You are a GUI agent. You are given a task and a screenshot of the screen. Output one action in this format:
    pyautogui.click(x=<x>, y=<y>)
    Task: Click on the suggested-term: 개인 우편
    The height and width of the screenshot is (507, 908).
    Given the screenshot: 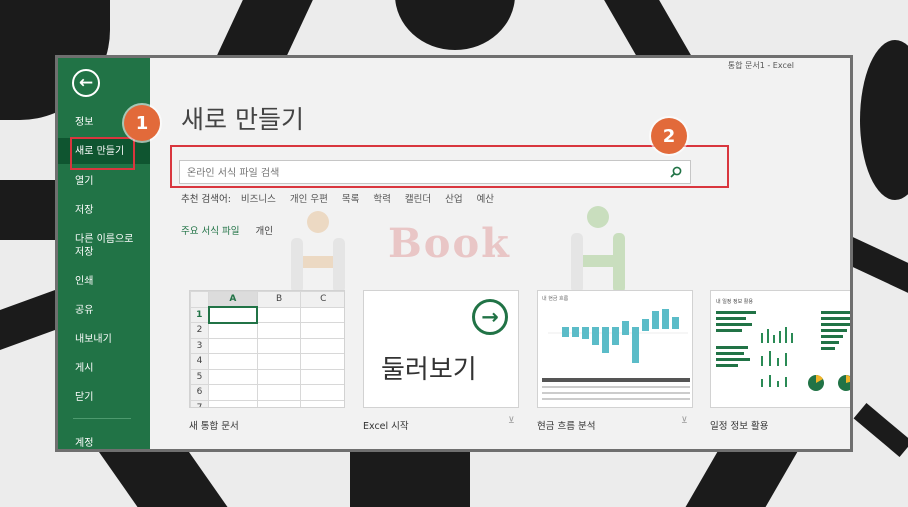 What is the action you would take?
    pyautogui.click(x=309, y=198)
    